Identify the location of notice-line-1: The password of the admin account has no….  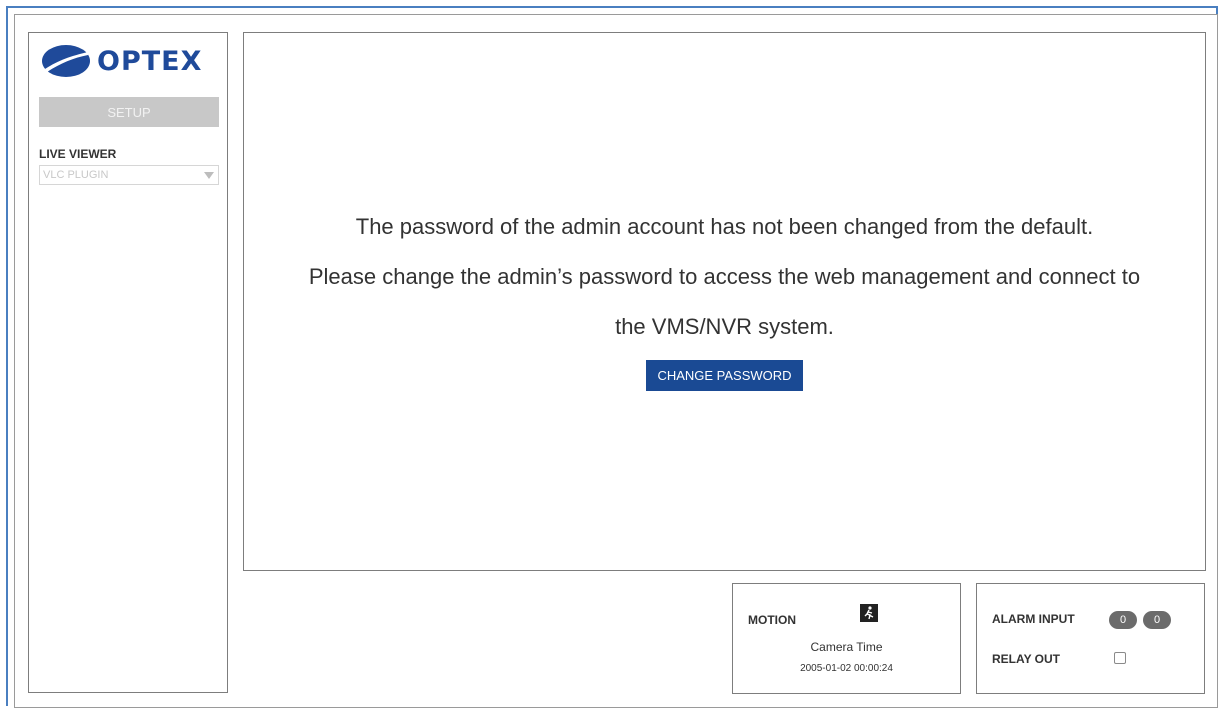
(724, 226).